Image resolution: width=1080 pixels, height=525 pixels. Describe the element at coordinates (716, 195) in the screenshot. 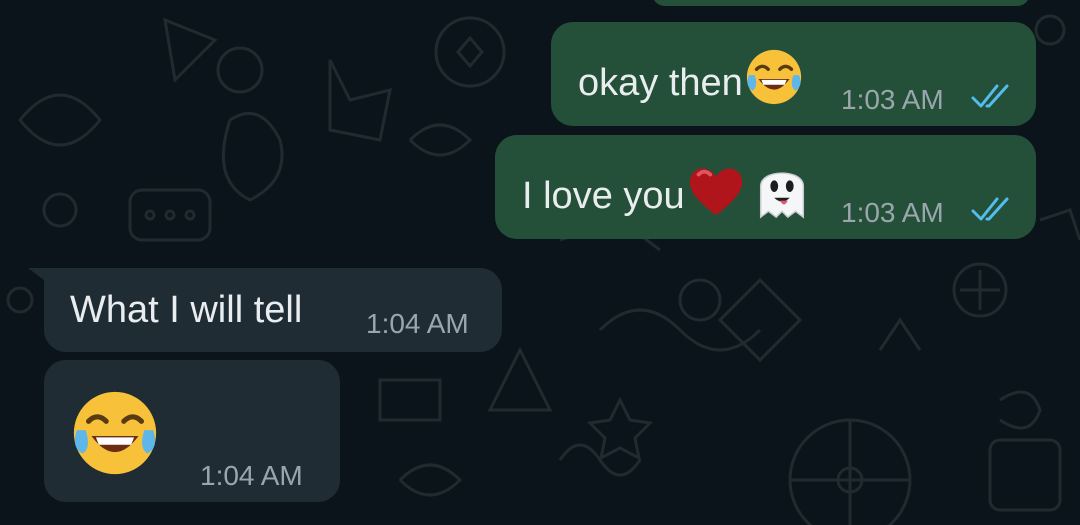

I see `red-heart-icon` at that location.